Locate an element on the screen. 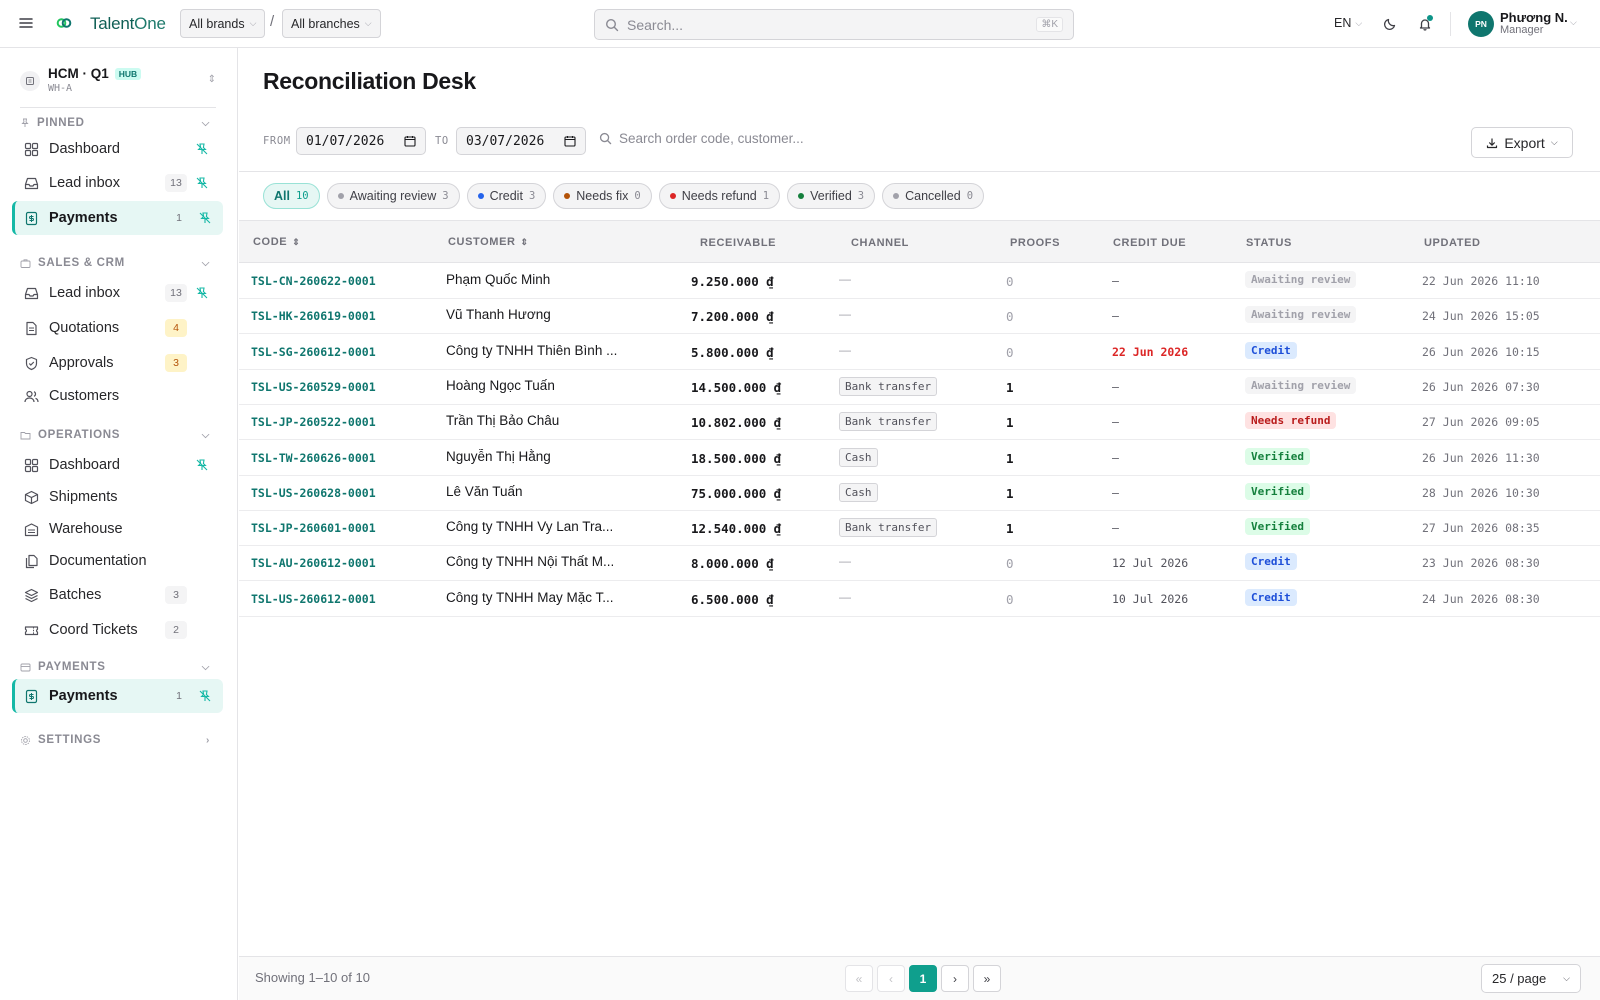 Image resolution: width=1600 pixels, height=1000 pixels. sidebar-item-lead-inbox: Lead inbox 13 is located at coordinates (117, 293).